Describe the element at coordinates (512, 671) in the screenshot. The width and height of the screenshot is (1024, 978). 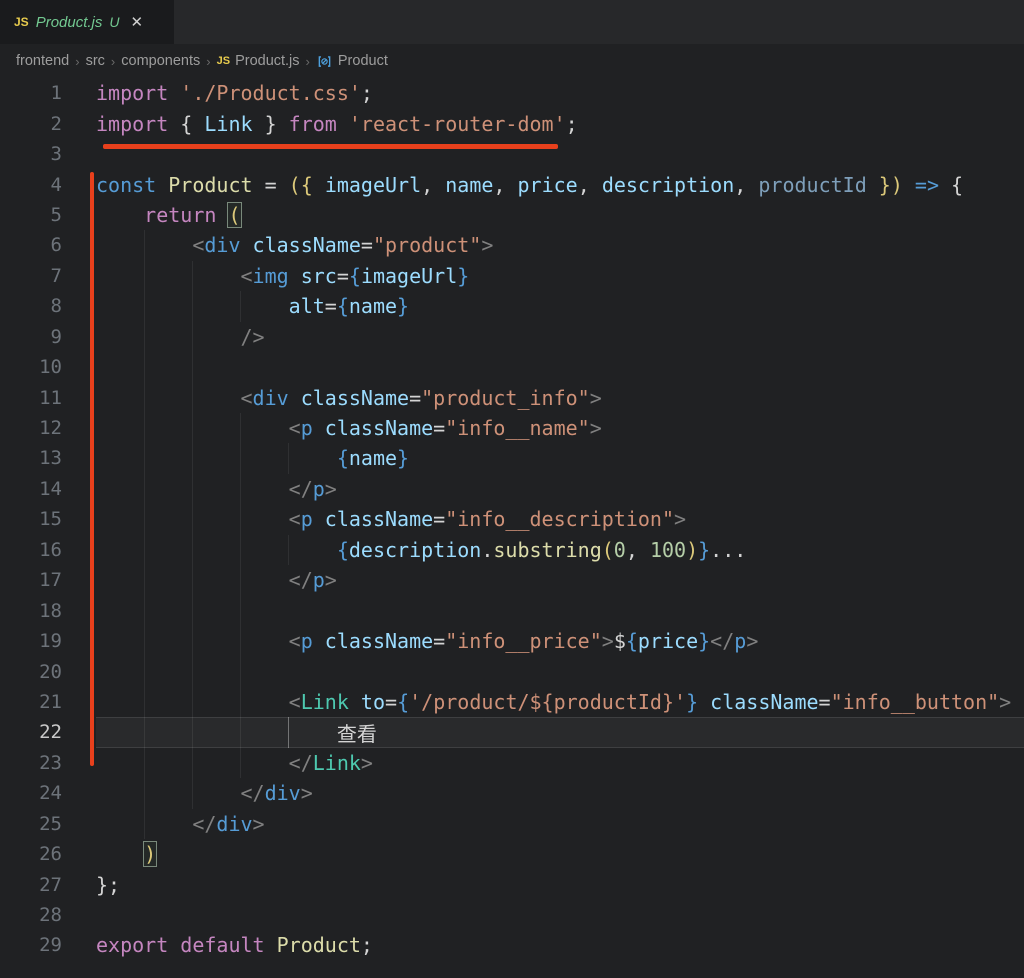
I see `code-line: 20` at that location.